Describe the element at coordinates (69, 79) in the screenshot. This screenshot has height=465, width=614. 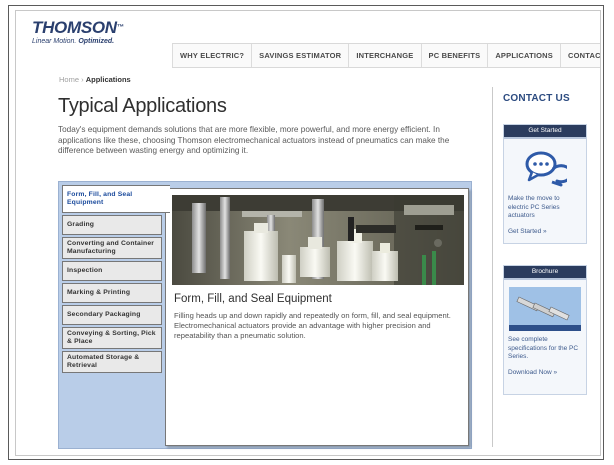
I see `breadcrumb-home-link: Home` at that location.